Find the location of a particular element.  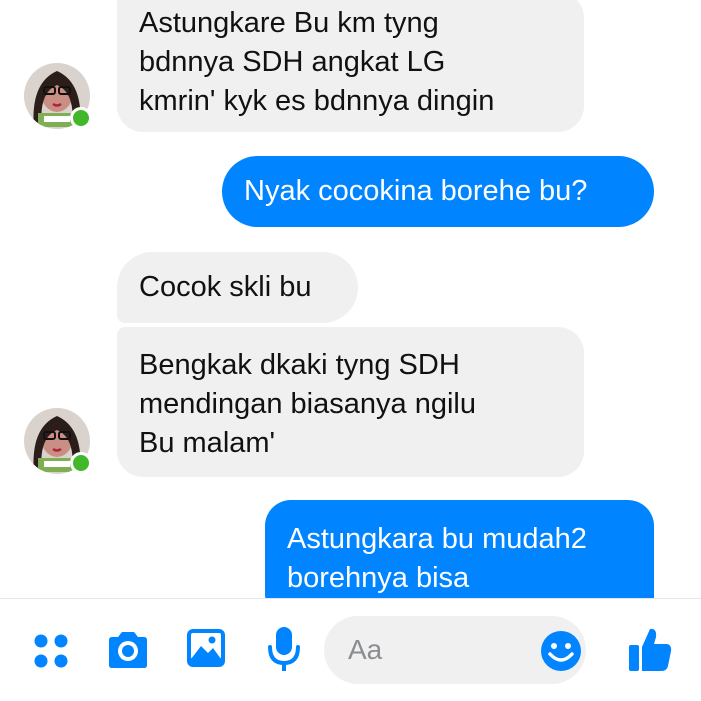

message-composer: Aa is located at coordinates (350, 649).